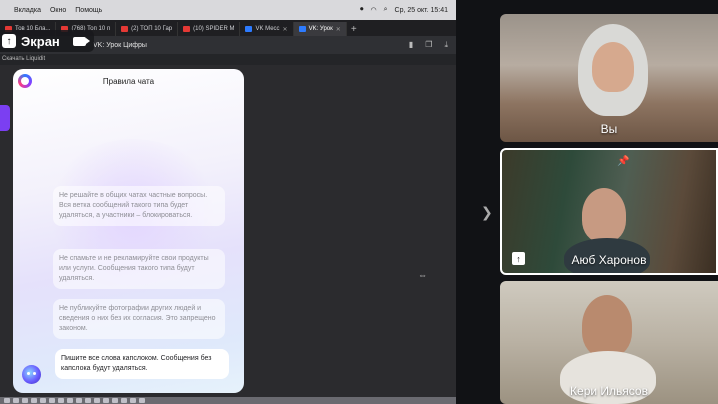  What do you see at coordinates (81, 41) in the screenshot?
I see `camera-icon` at bounding box center [81, 41].